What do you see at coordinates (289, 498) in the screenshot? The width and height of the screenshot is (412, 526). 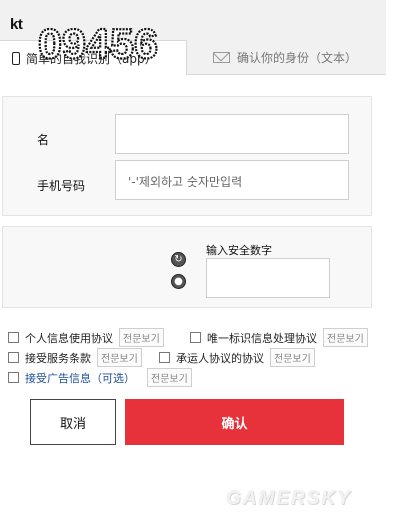 I see `watermark: GAMERSKY` at bounding box center [289, 498].